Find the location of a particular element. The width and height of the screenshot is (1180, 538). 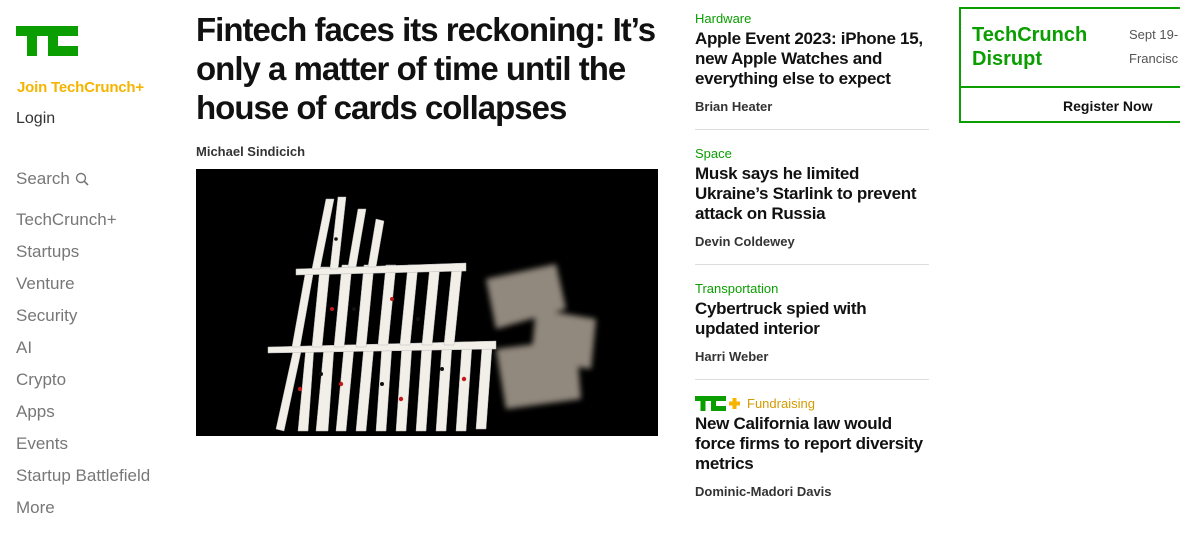

ad-title-line2: Disrupt is located at coordinates (1007, 59).